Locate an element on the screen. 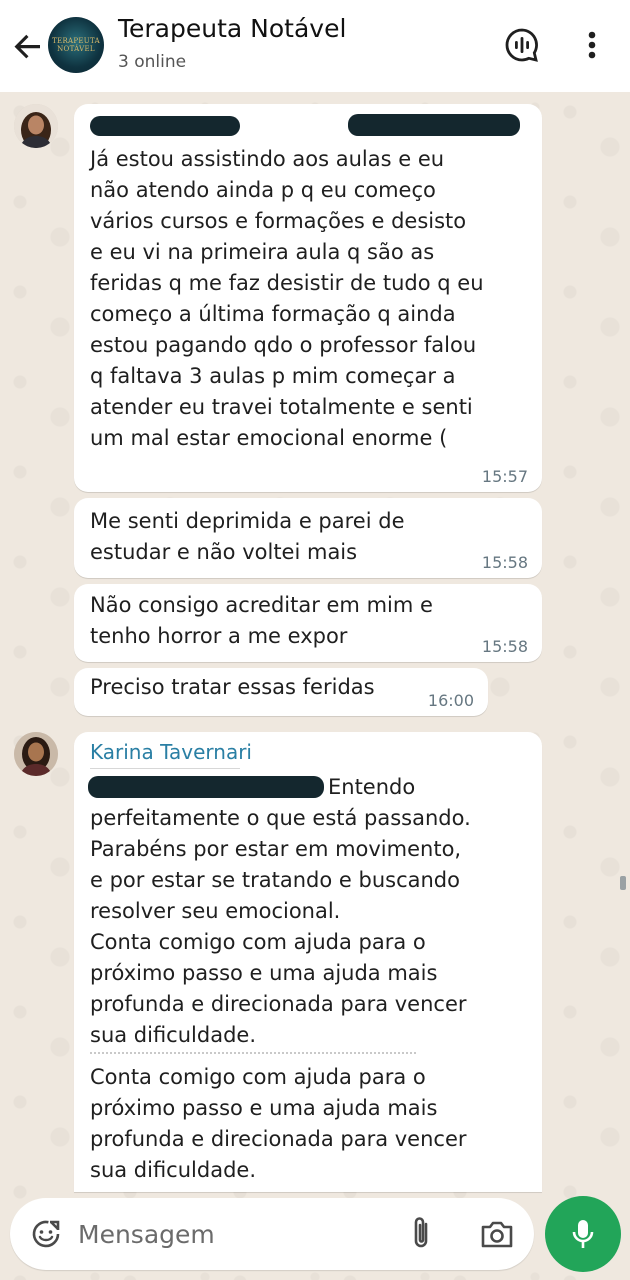 This screenshot has height=1280, width=630. message-composer is located at coordinates (272, 1234).